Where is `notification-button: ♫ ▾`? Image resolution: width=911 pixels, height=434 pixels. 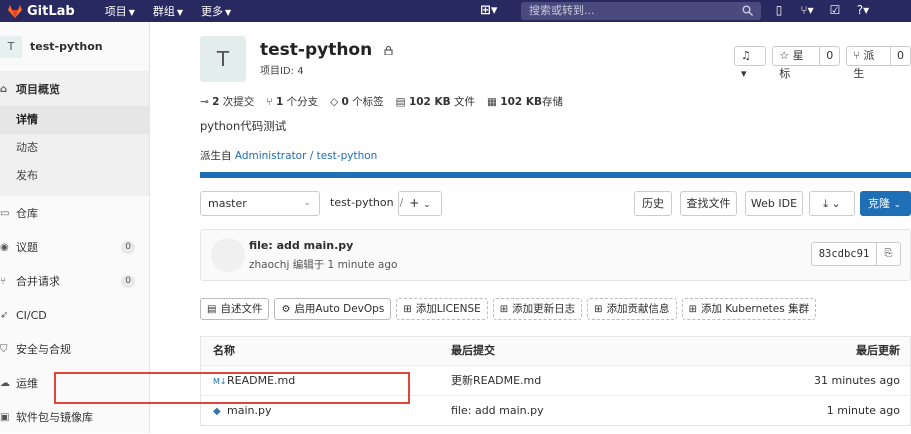
notification-button: ♫ ▾ is located at coordinates (750, 63).